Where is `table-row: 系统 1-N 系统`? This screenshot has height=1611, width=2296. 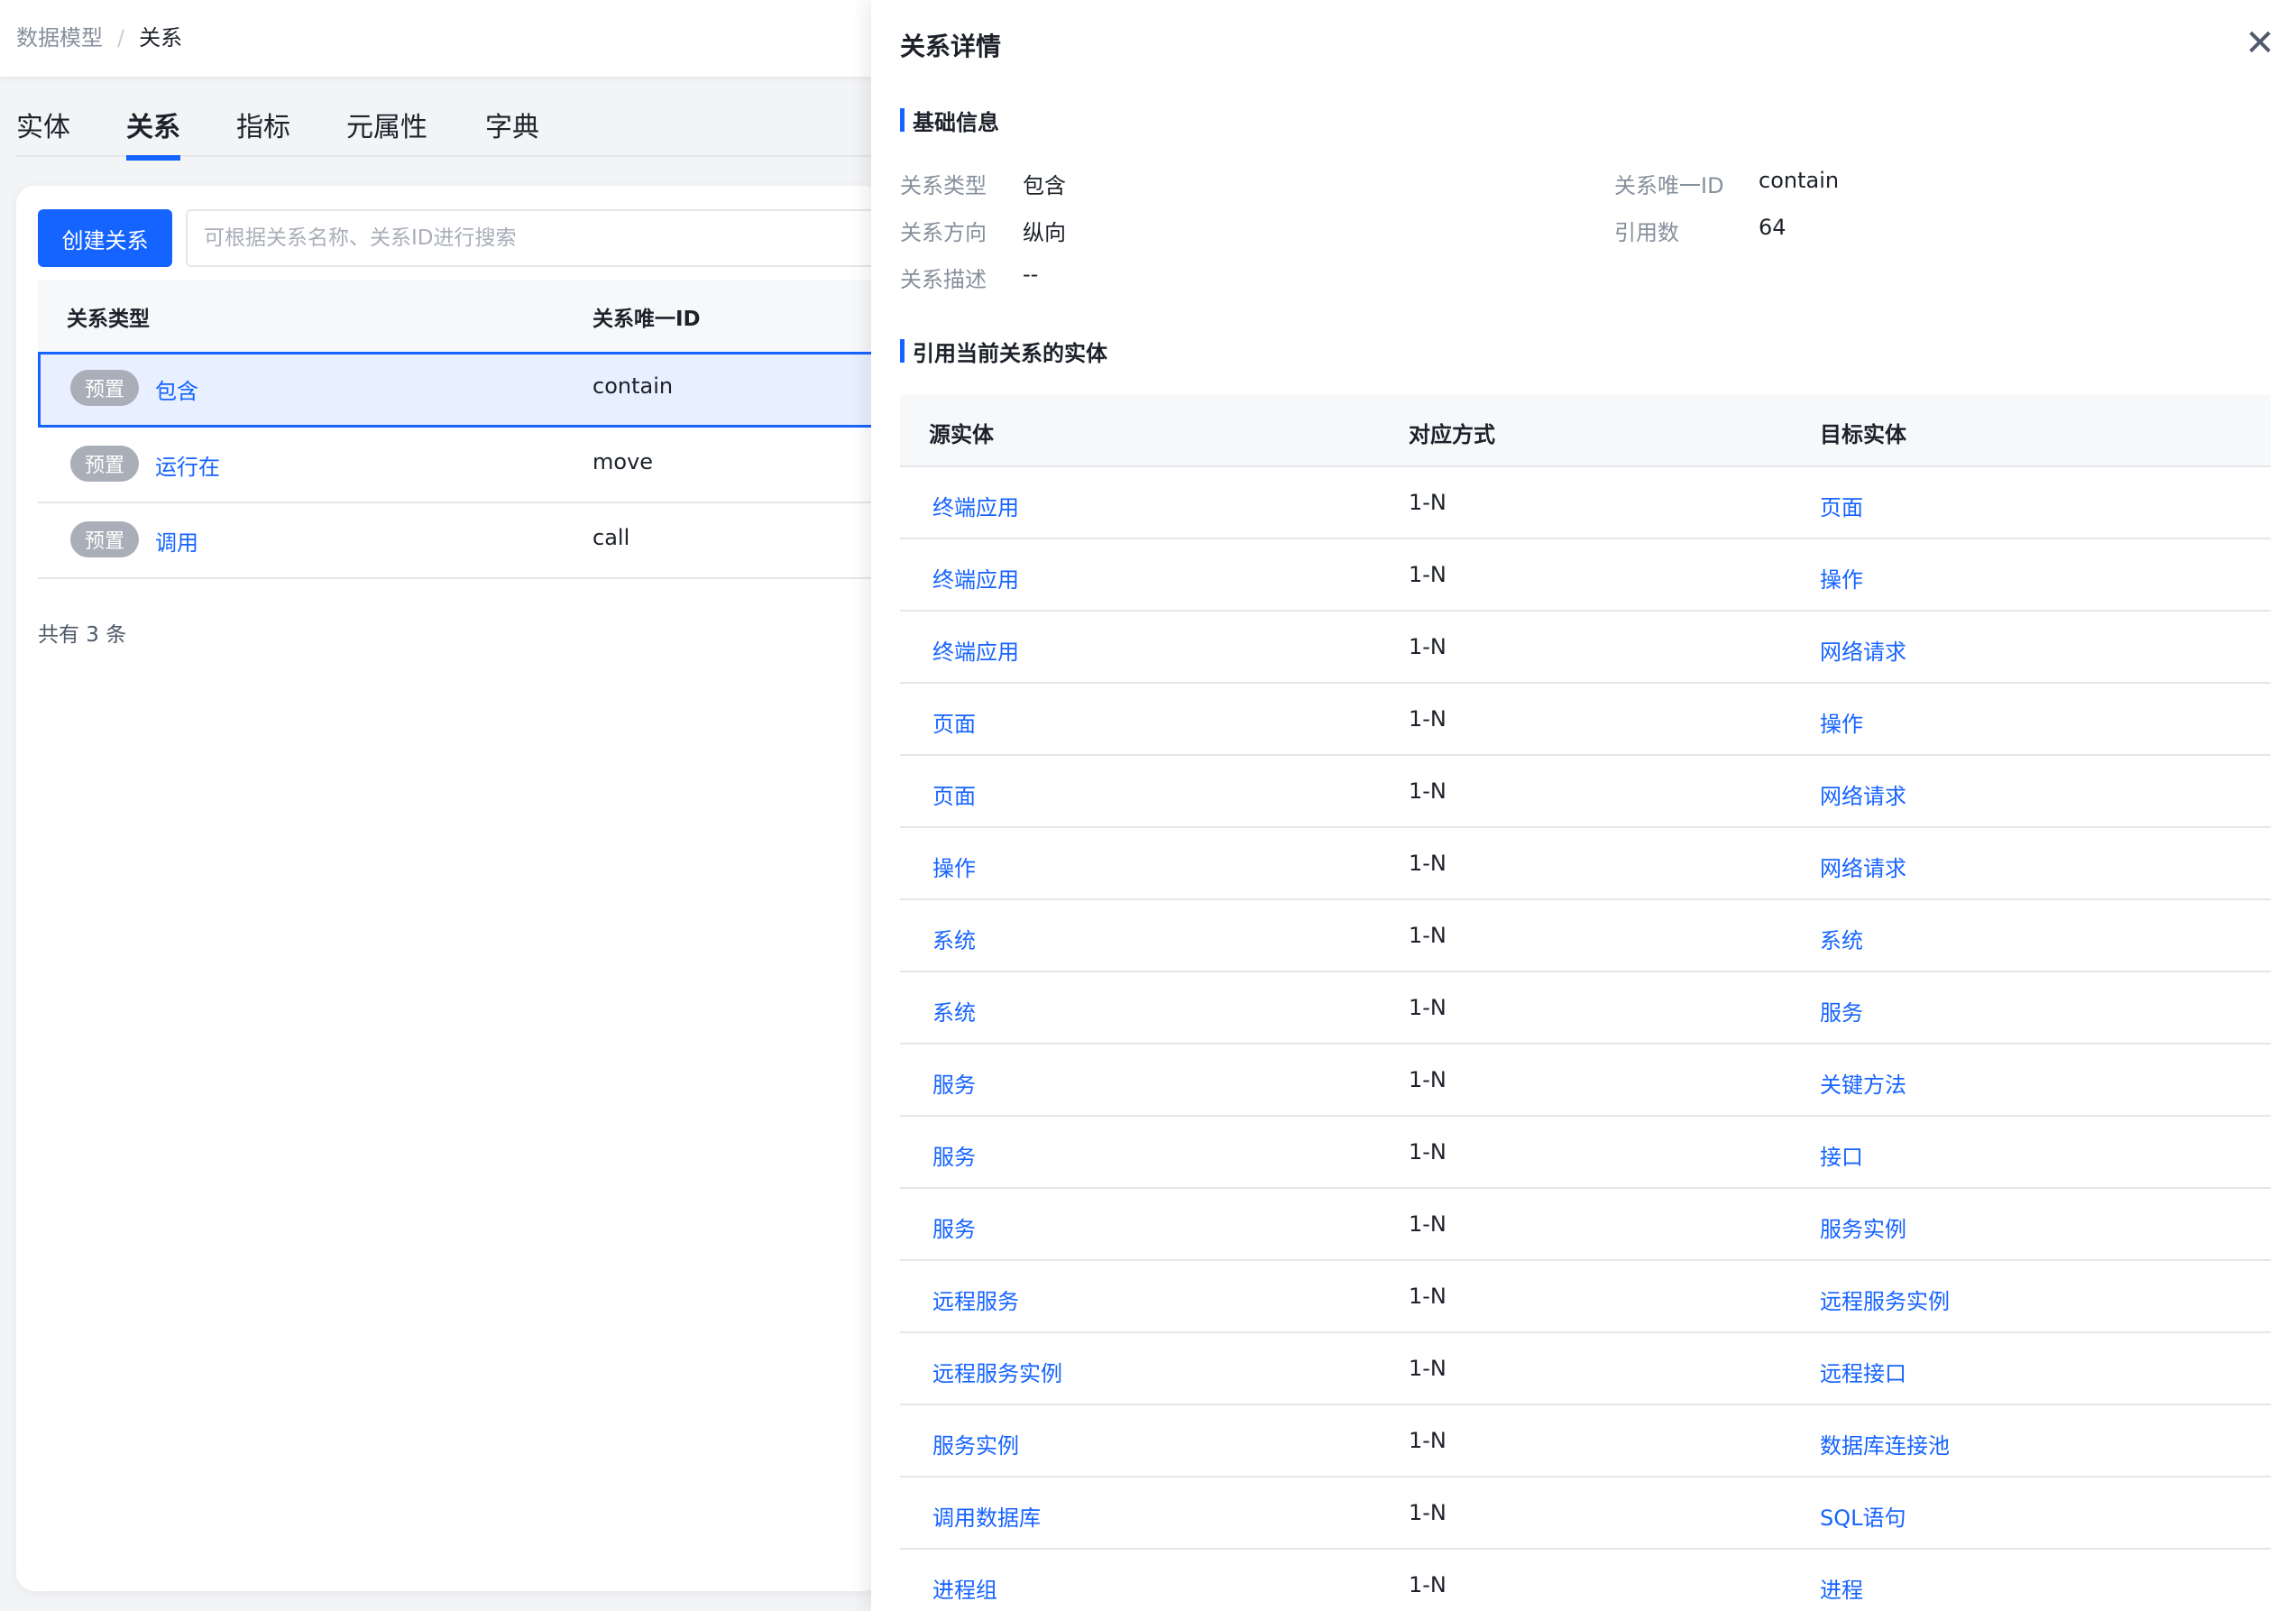
table-row: 系统 1-N 系统 is located at coordinates (1585, 936).